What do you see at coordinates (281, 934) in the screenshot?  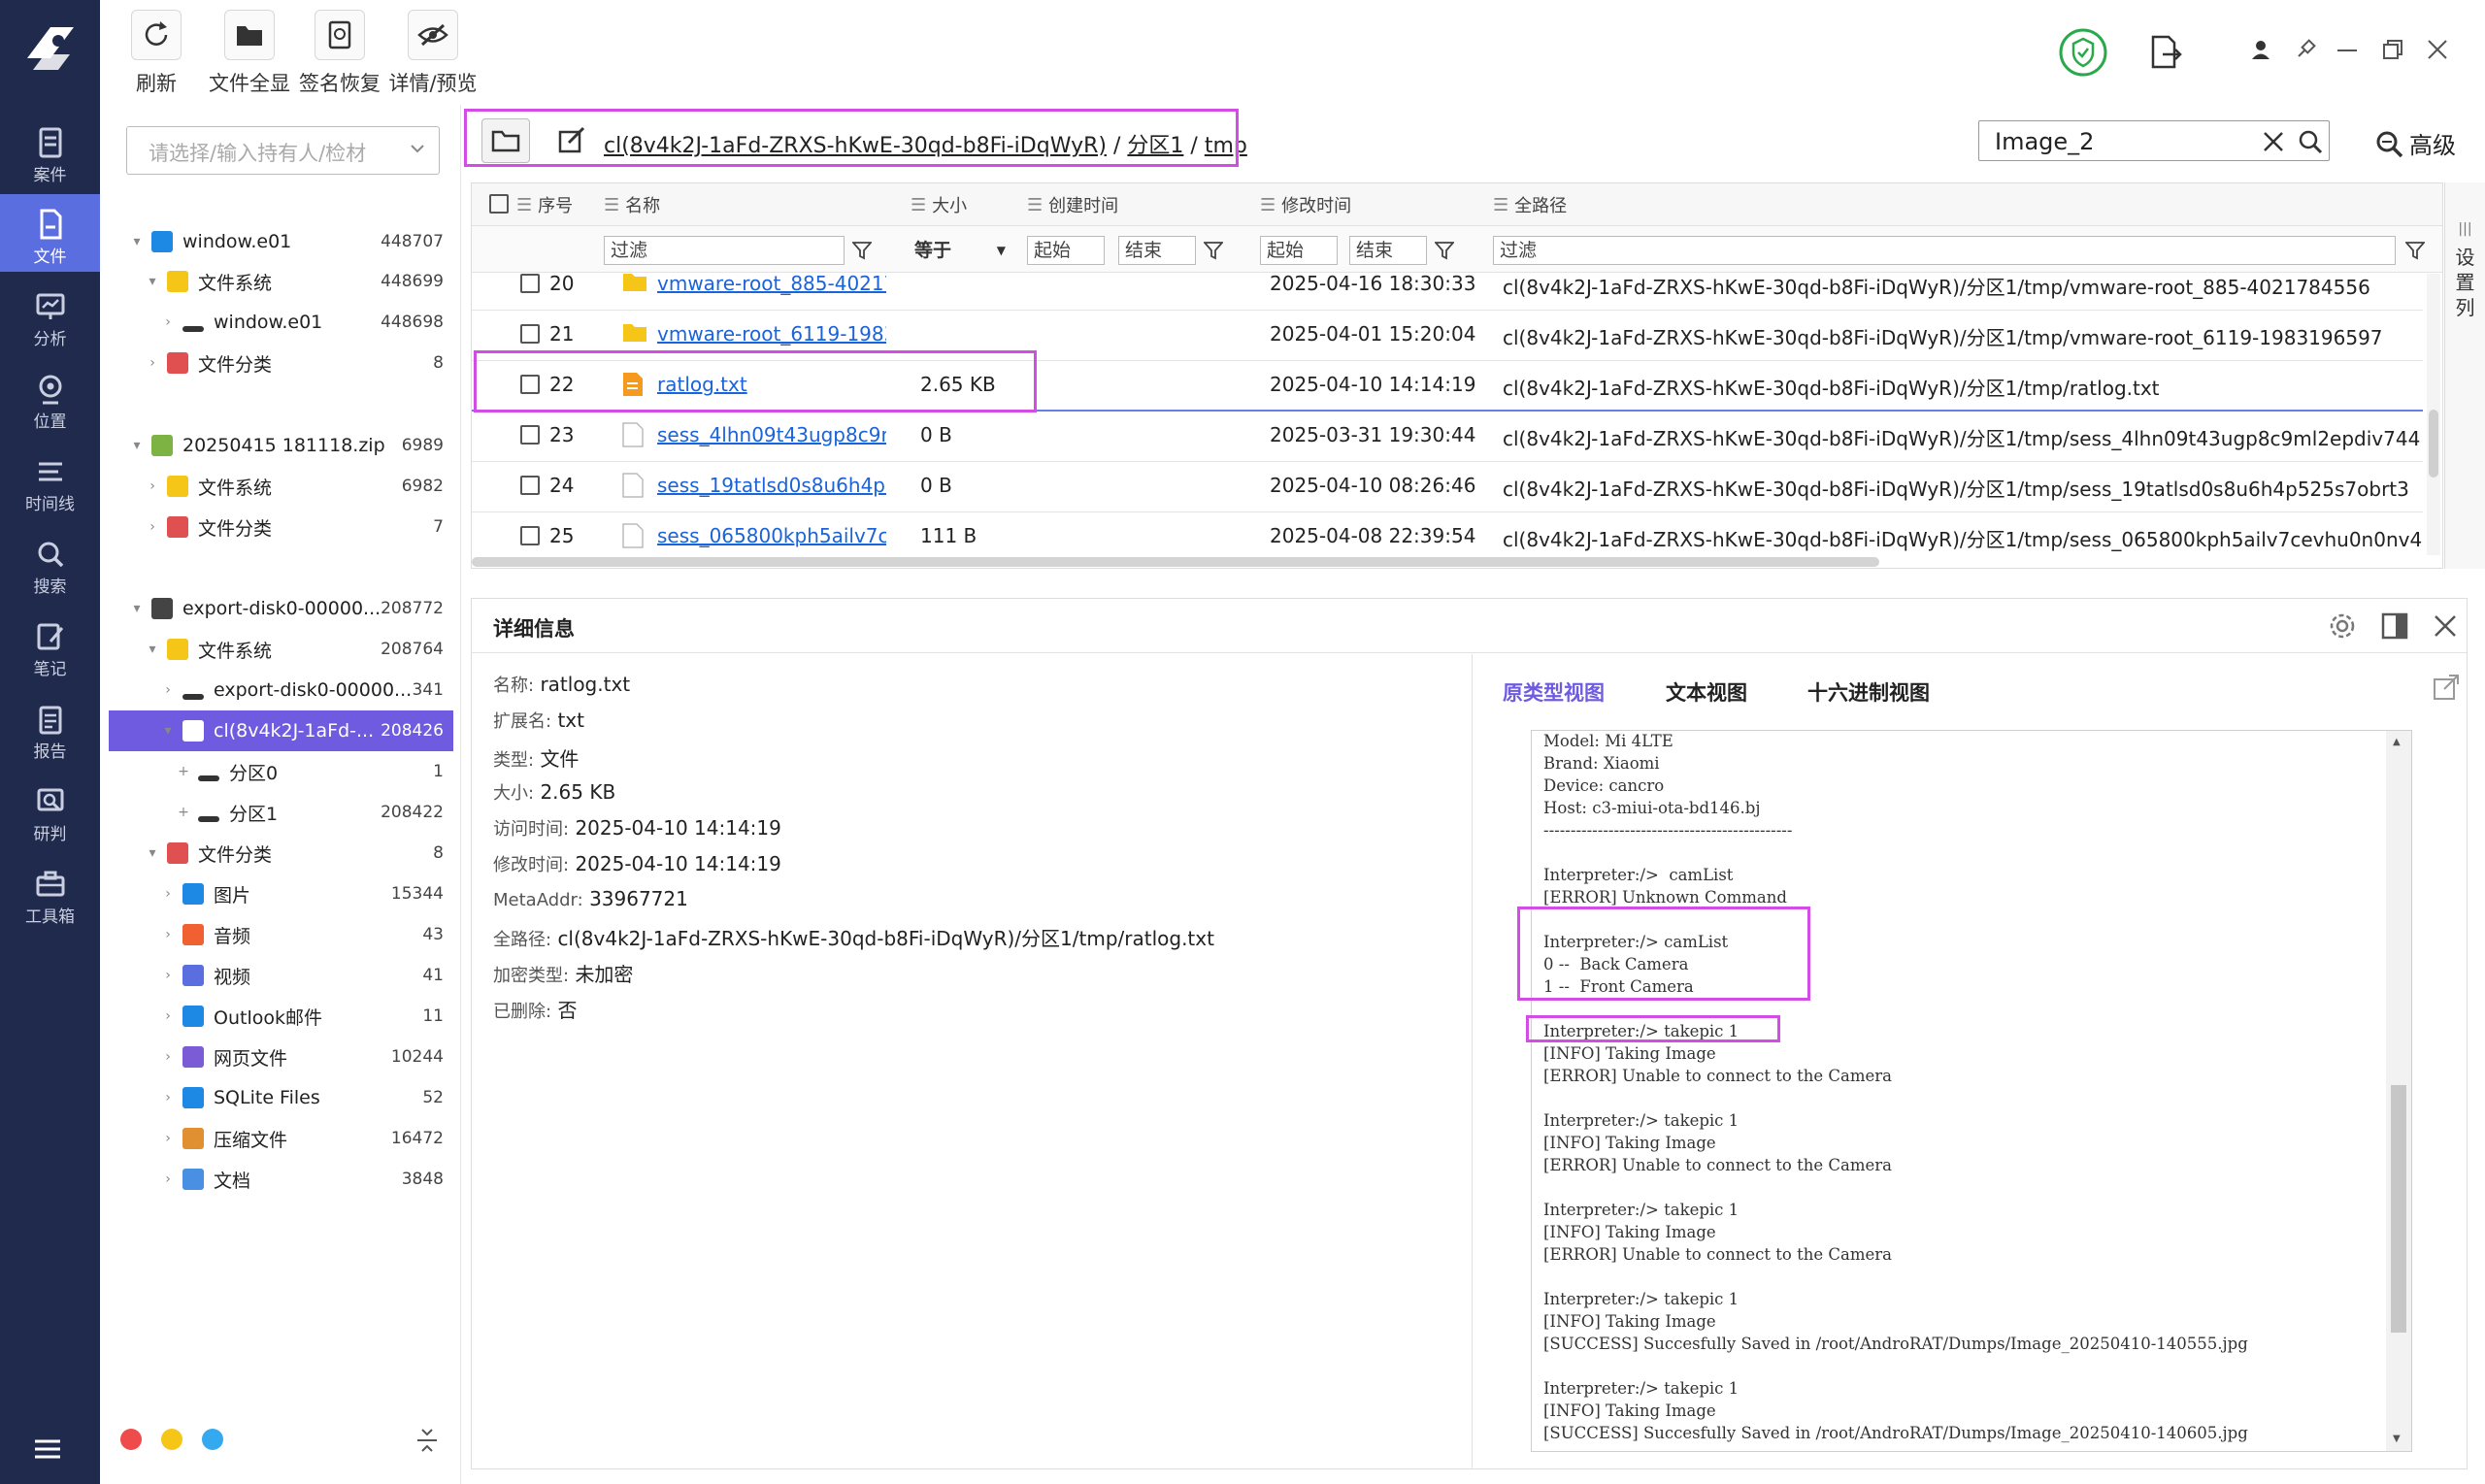 I see `tree-item: › 音频 43` at bounding box center [281, 934].